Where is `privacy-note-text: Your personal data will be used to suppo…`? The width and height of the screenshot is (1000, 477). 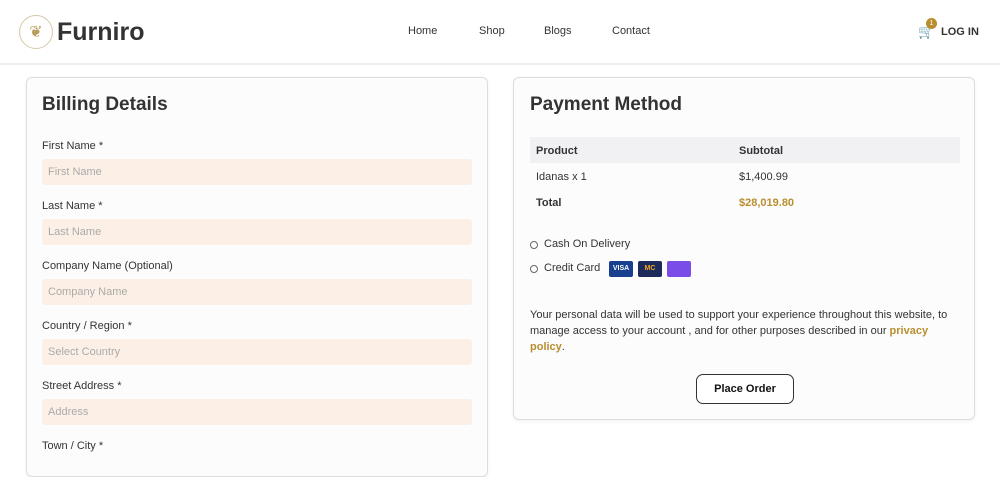
privacy-note-text: Your personal data will be used to suppo… is located at coordinates (739, 323).